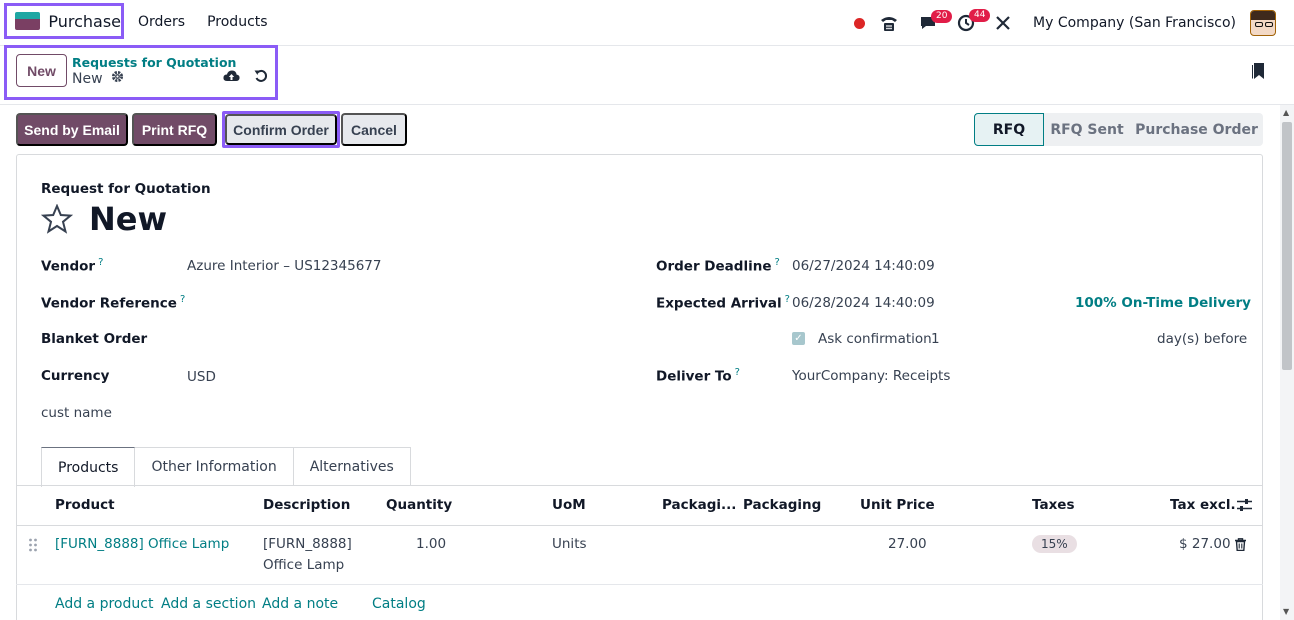 This screenshot has height=620, width=1294. I want to click on app-name: Purchase, so click(84, 21).